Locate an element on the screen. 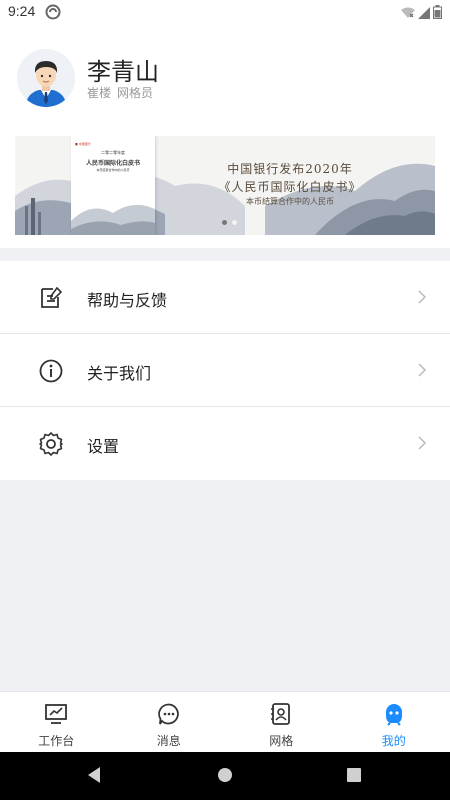 This screenshot has height=800, width=450. profile-icon is located at coordinates (394, 716).